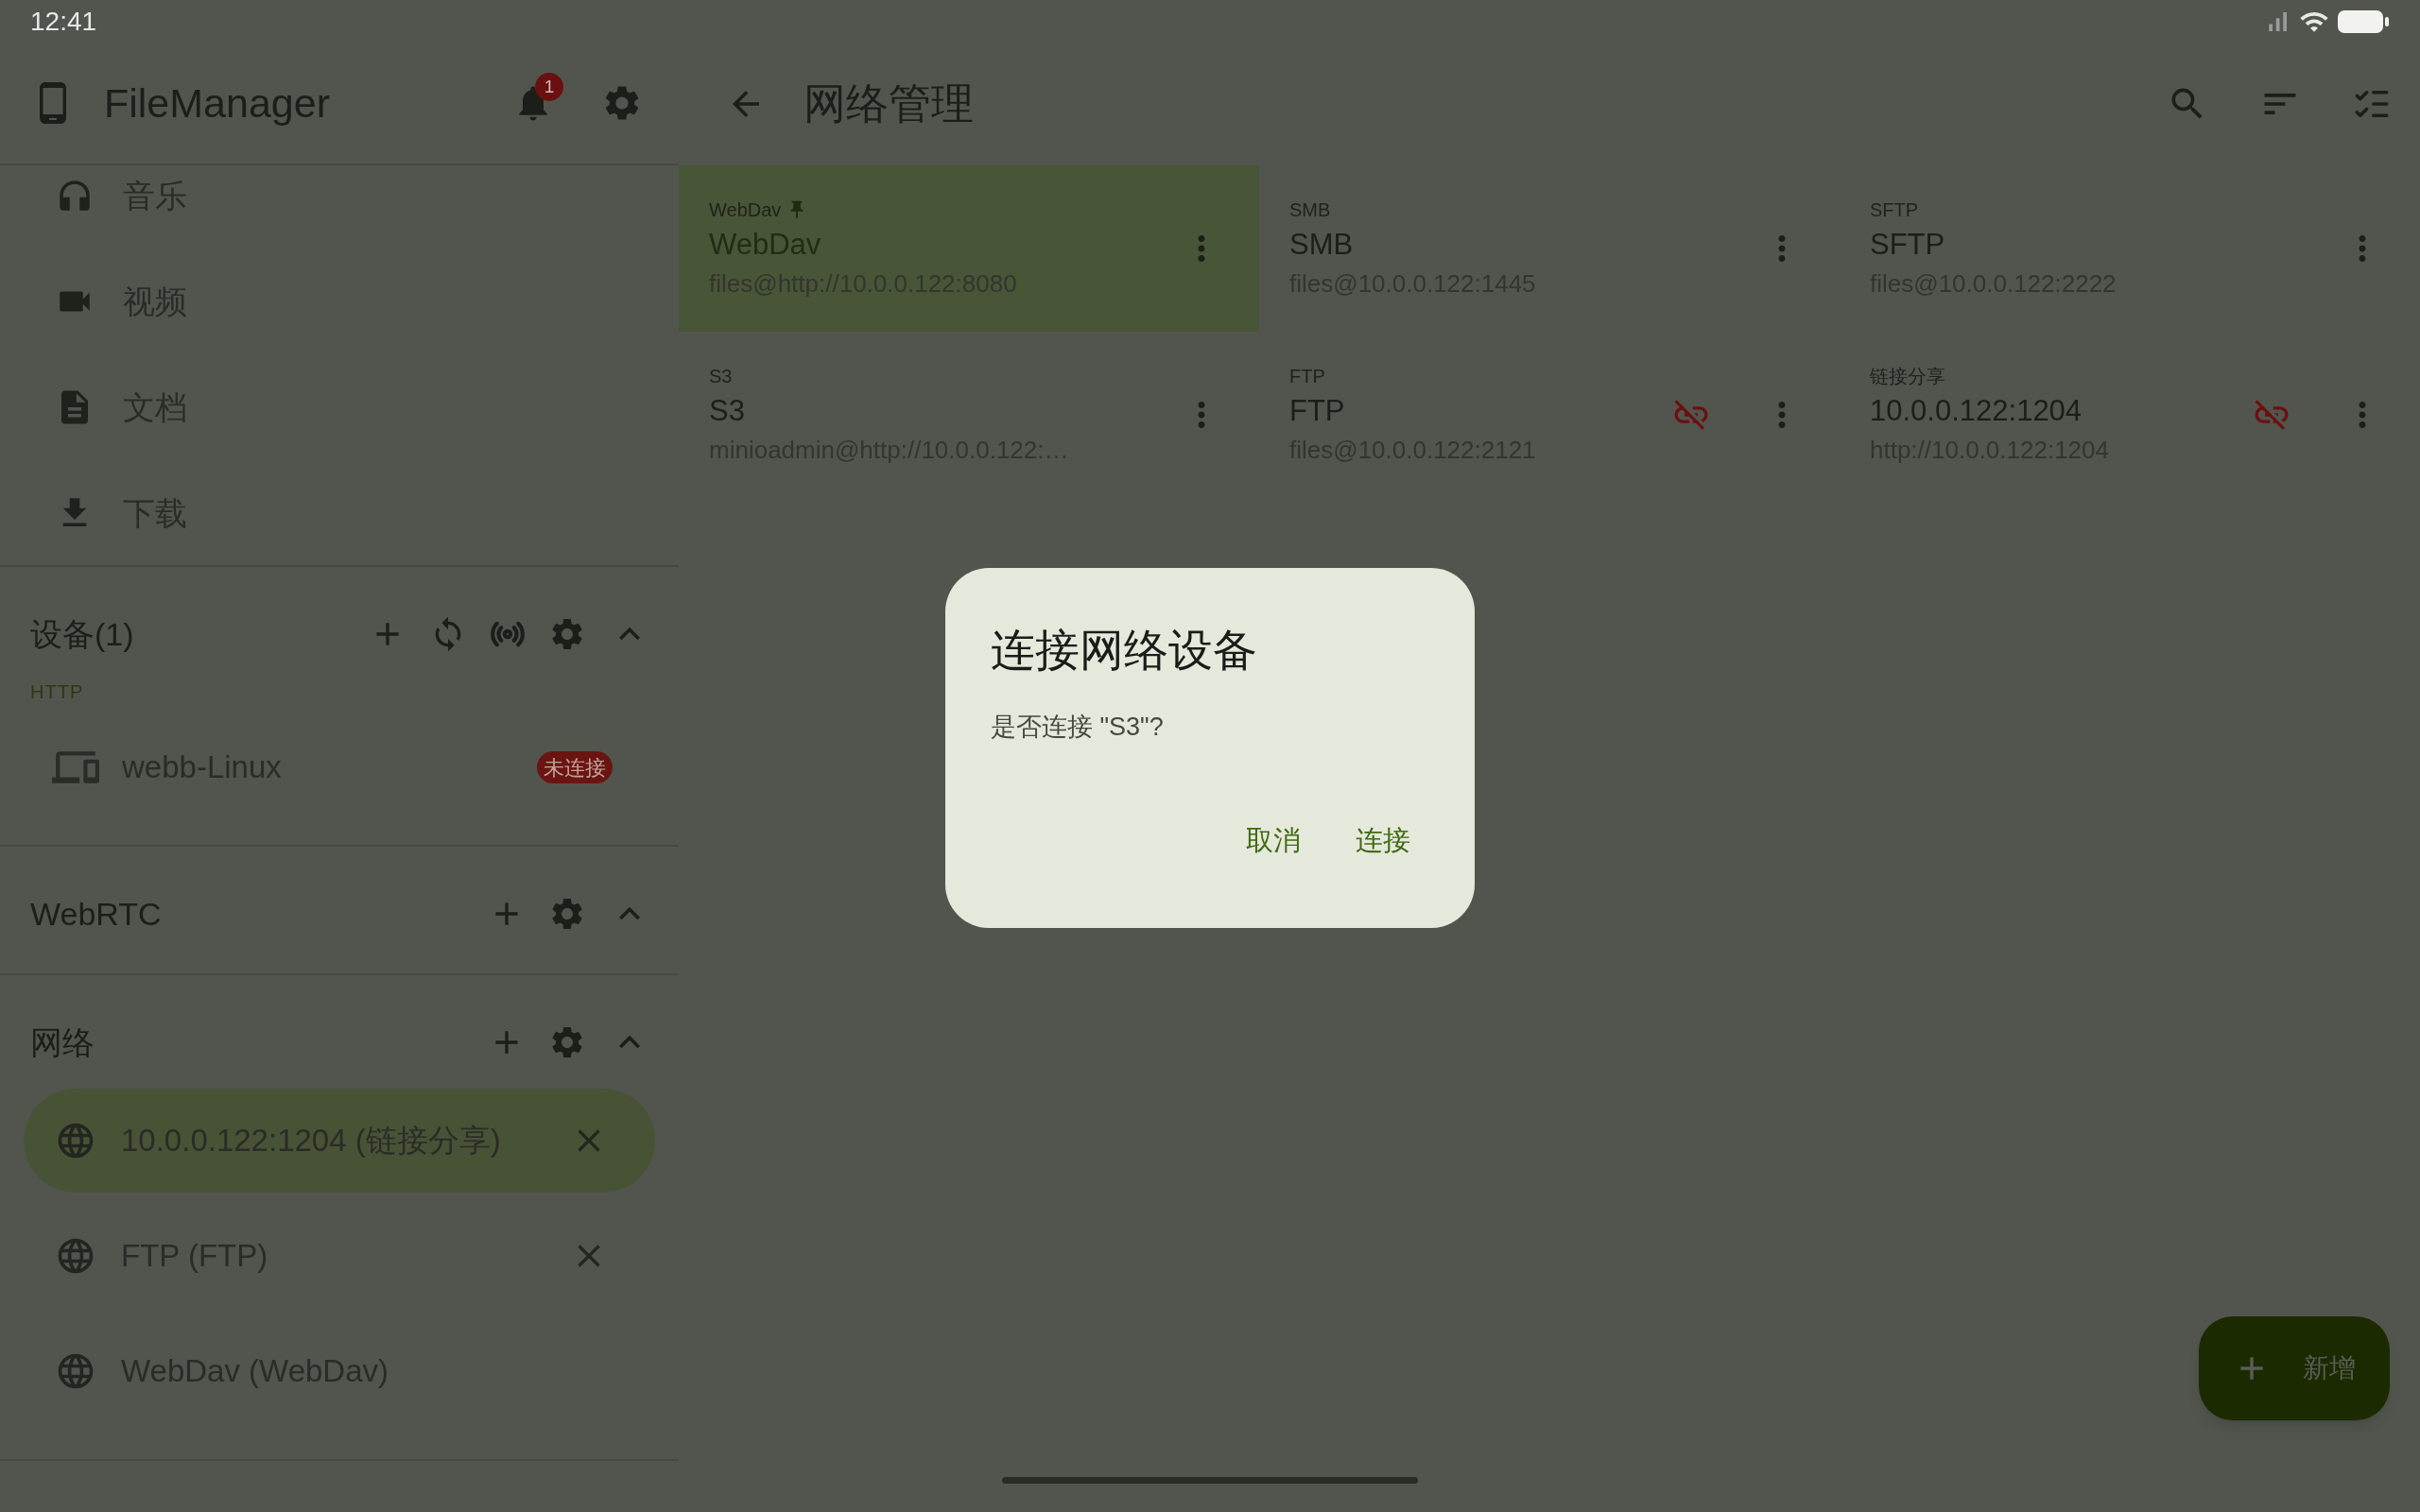  I want to click on group-label: HTTP, so click(57, 692).